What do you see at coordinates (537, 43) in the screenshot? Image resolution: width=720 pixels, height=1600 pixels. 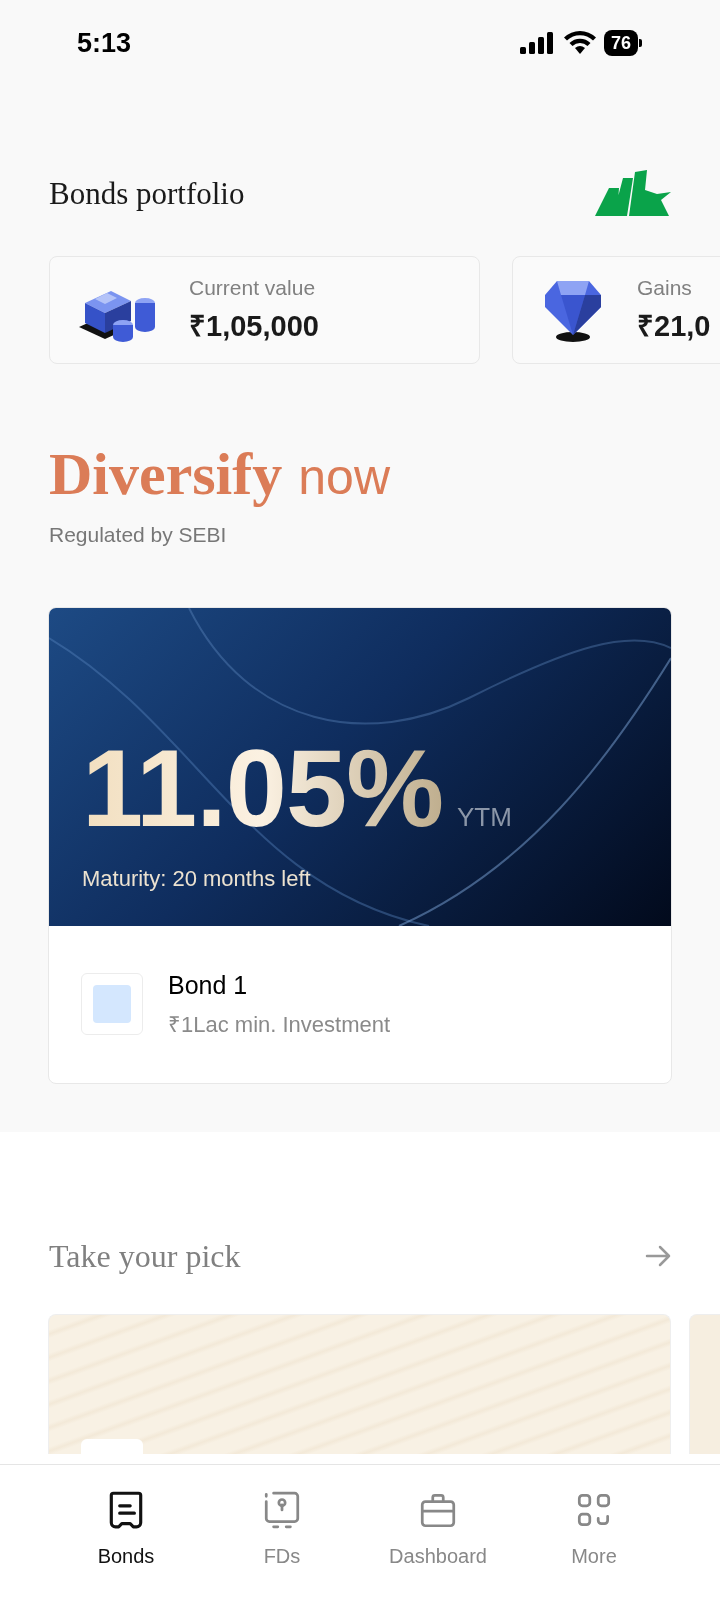 I see `signal-icon` at bounding box center [537, 43].